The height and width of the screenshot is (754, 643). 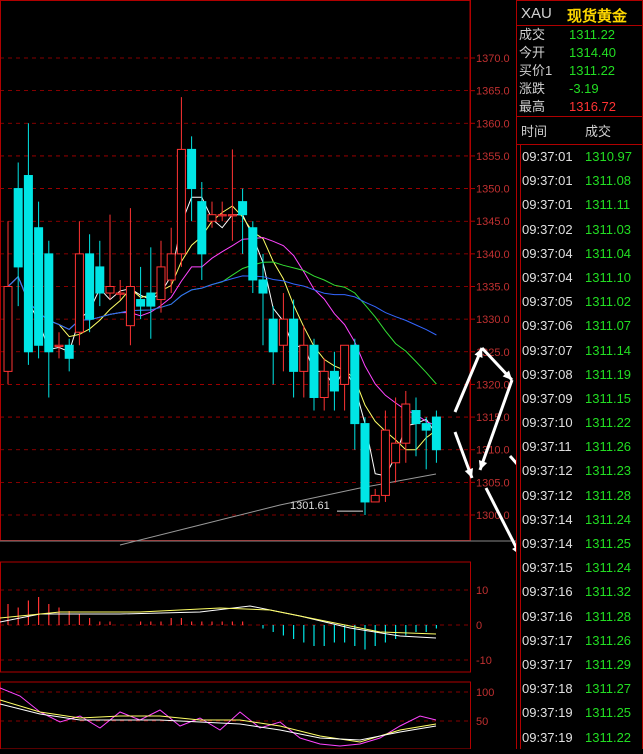 What do you see at coordinates (608, 543) in the screenshot?
I see `tick-price: 1311.25` at bounding box center [608, 543].